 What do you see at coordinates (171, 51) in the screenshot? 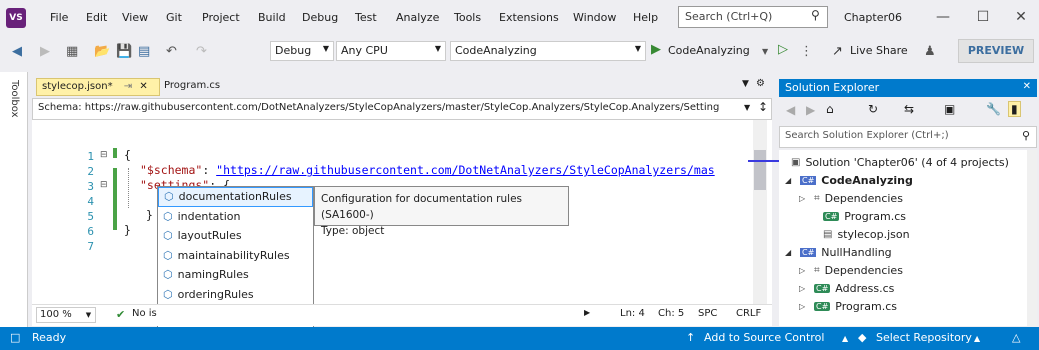
I see `undo-icon: ↶` at bounding box center [171, 51].